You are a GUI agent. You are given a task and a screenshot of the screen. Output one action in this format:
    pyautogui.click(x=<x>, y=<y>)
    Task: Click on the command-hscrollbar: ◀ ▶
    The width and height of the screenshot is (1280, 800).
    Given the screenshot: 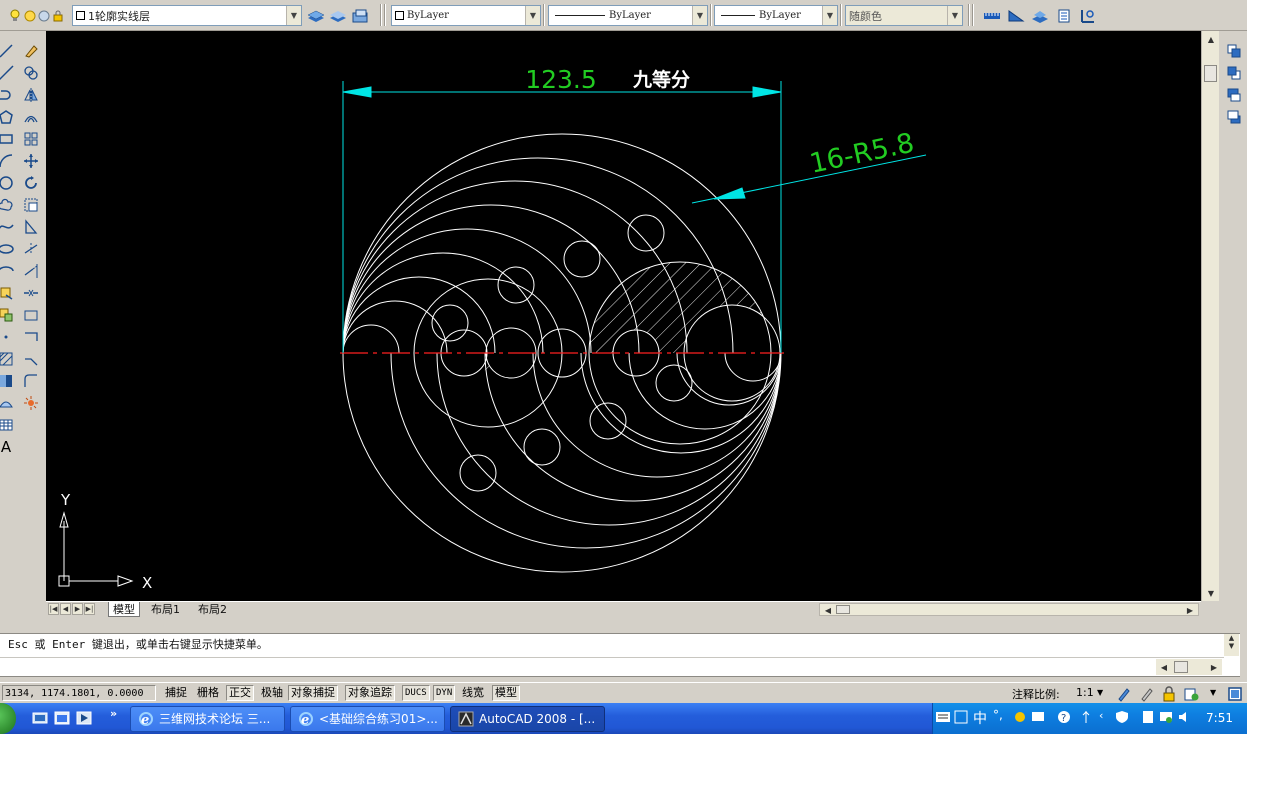 What is the action you would take?
    pyautogui.click(x=1189, y=667)
    